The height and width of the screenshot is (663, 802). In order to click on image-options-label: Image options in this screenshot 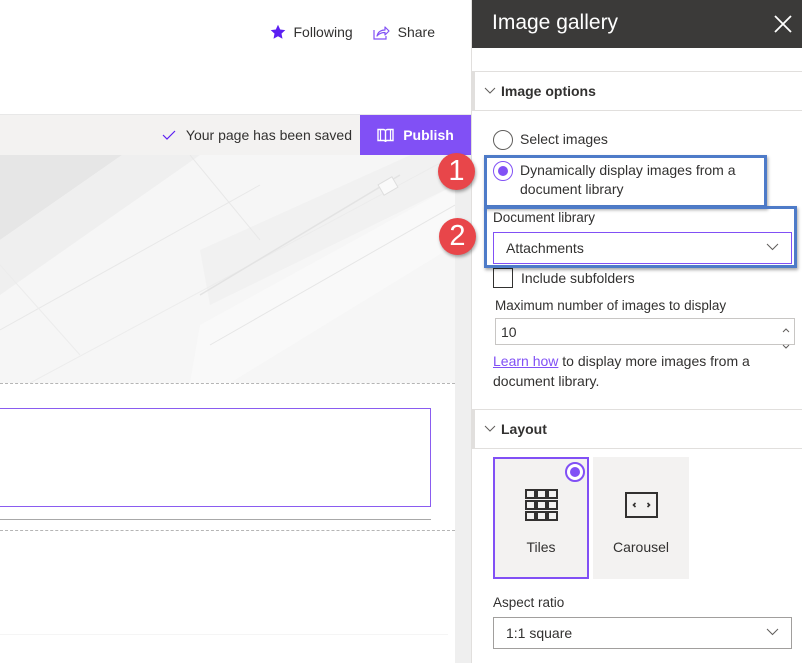, I will do `click(548, 91)`.